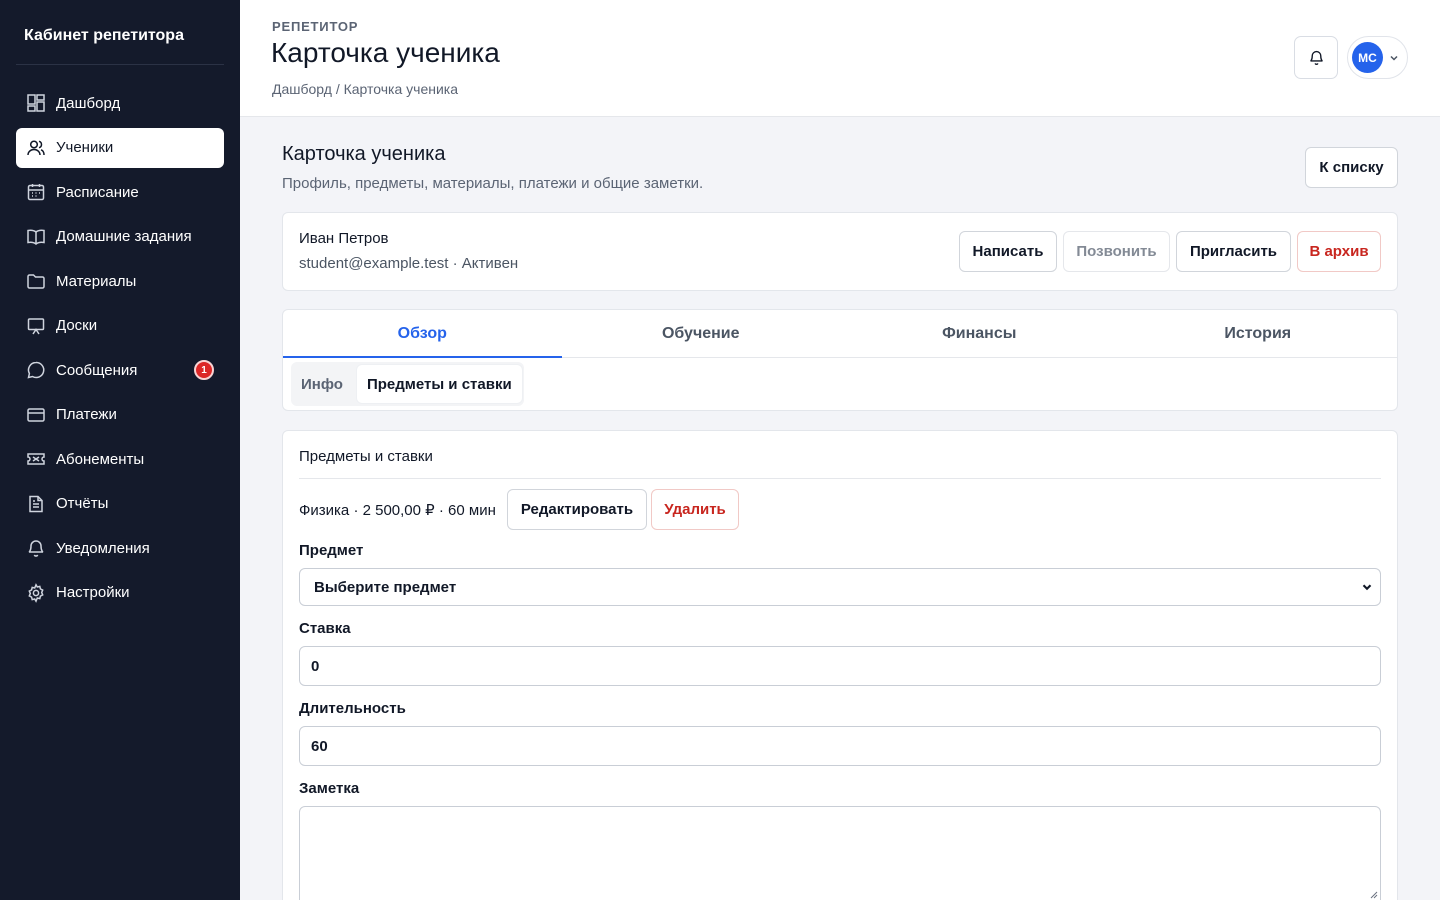  Describe the element at coordinates (840, 746) in the screenshot. I see `duration-input: 60` at that location.